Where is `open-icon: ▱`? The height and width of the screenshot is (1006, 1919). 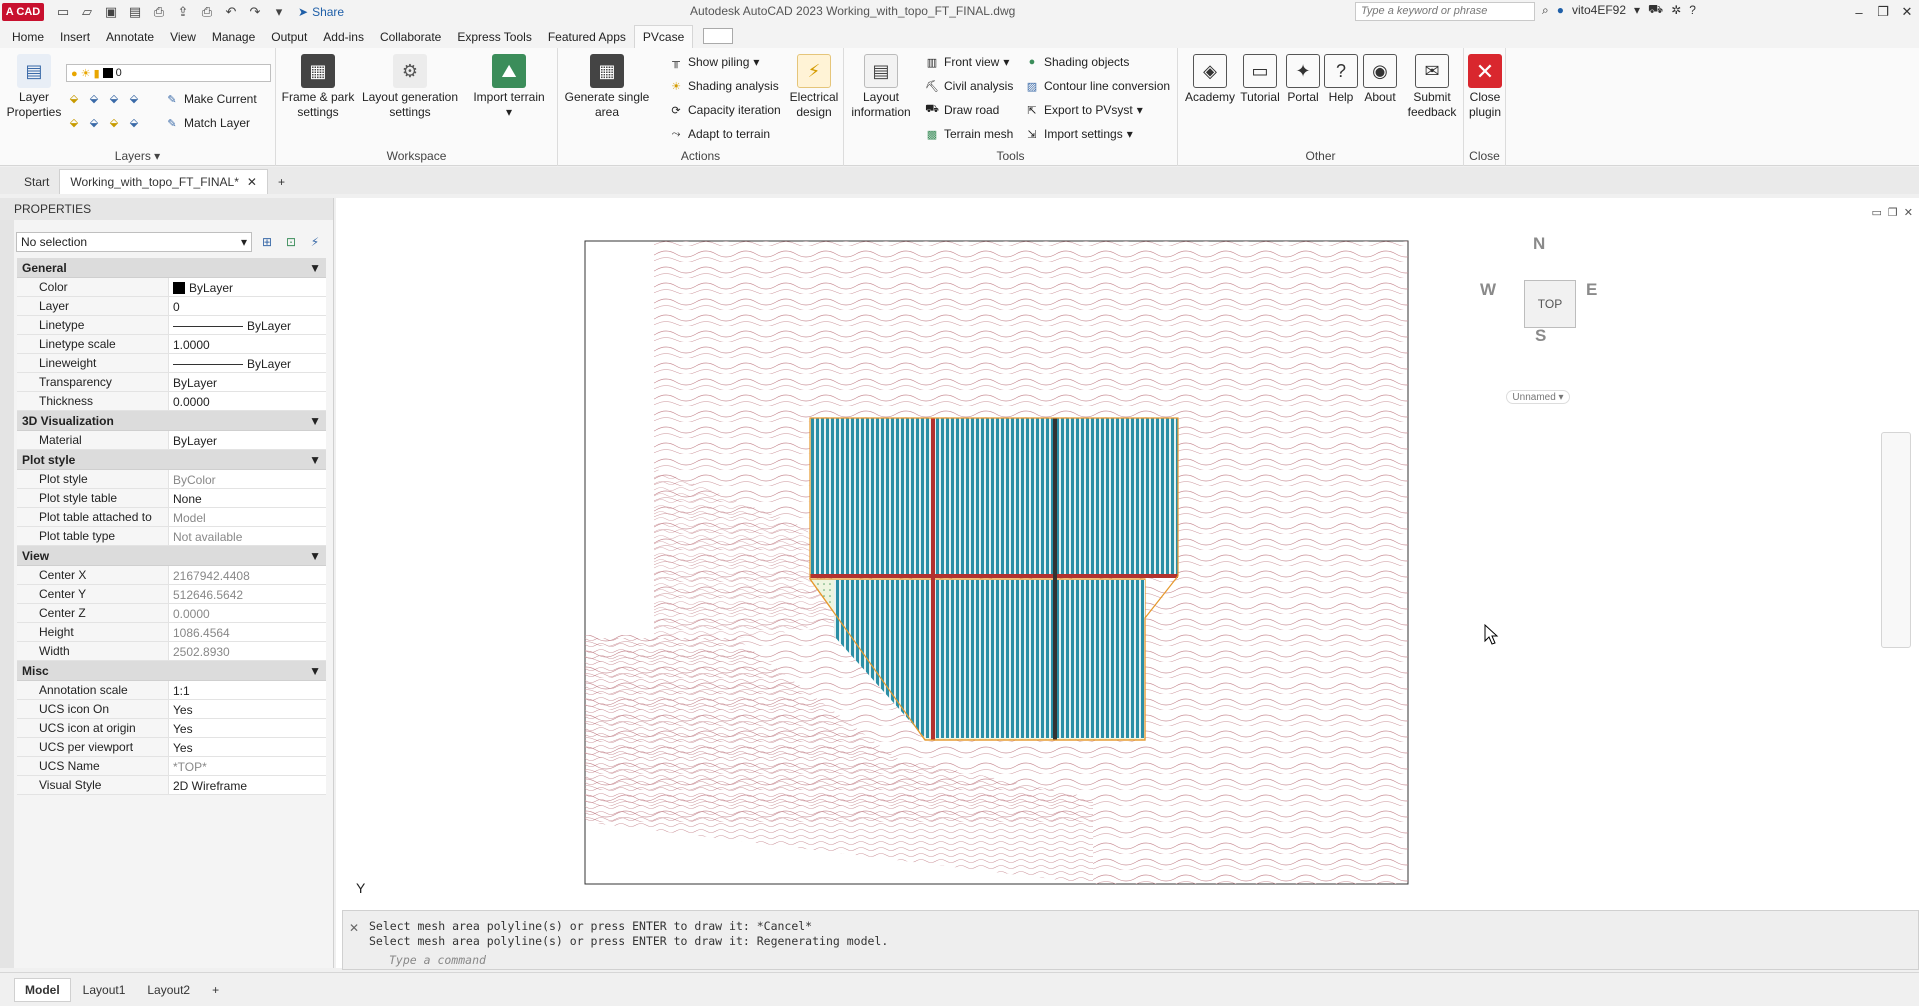
open-icon: ▱ is located at coordinates (87, 12).